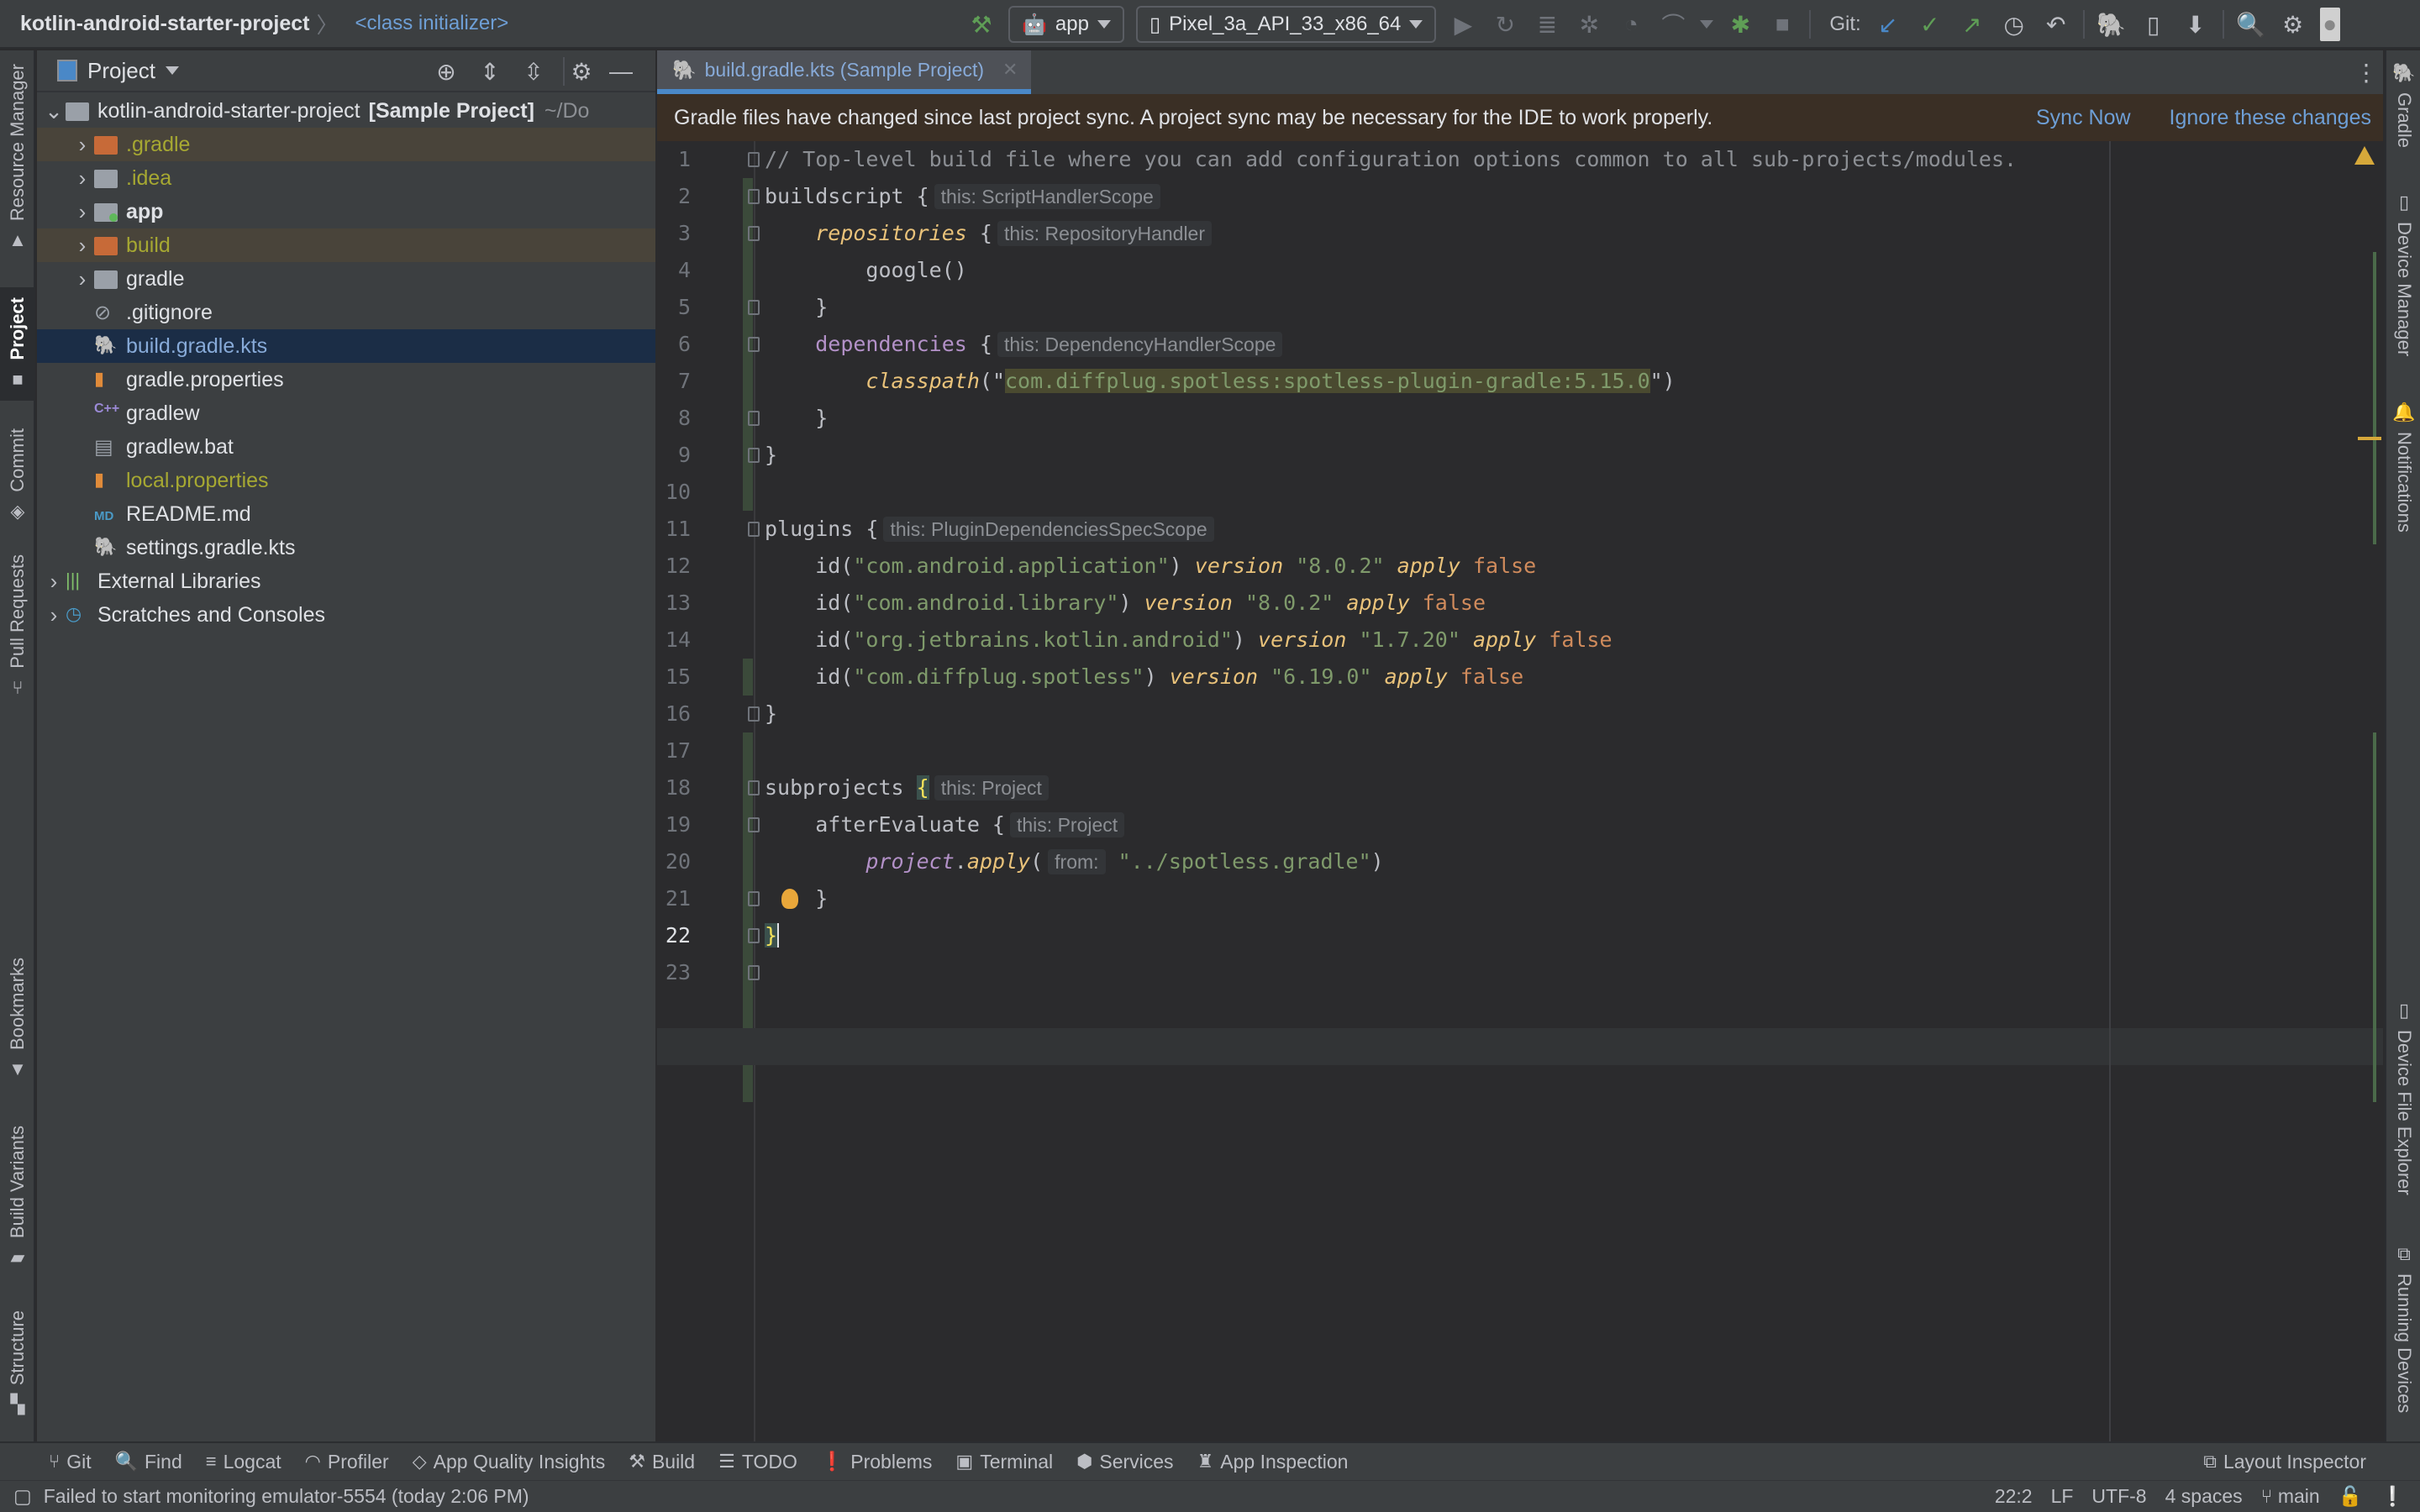 The height and width of the screenshot is (1512, 2420). I want to click on tool-tab-resource-manager: Resource Manager ▲, so click(17, 157).